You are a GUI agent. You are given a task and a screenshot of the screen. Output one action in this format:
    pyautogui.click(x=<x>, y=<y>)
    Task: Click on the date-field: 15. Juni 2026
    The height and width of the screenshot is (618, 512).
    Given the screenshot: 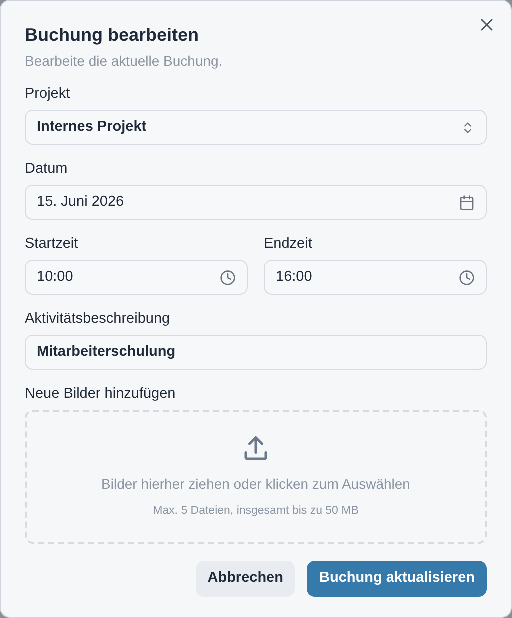 What is the action you would take?
    pyautogui.click(x=256, y=202)
    